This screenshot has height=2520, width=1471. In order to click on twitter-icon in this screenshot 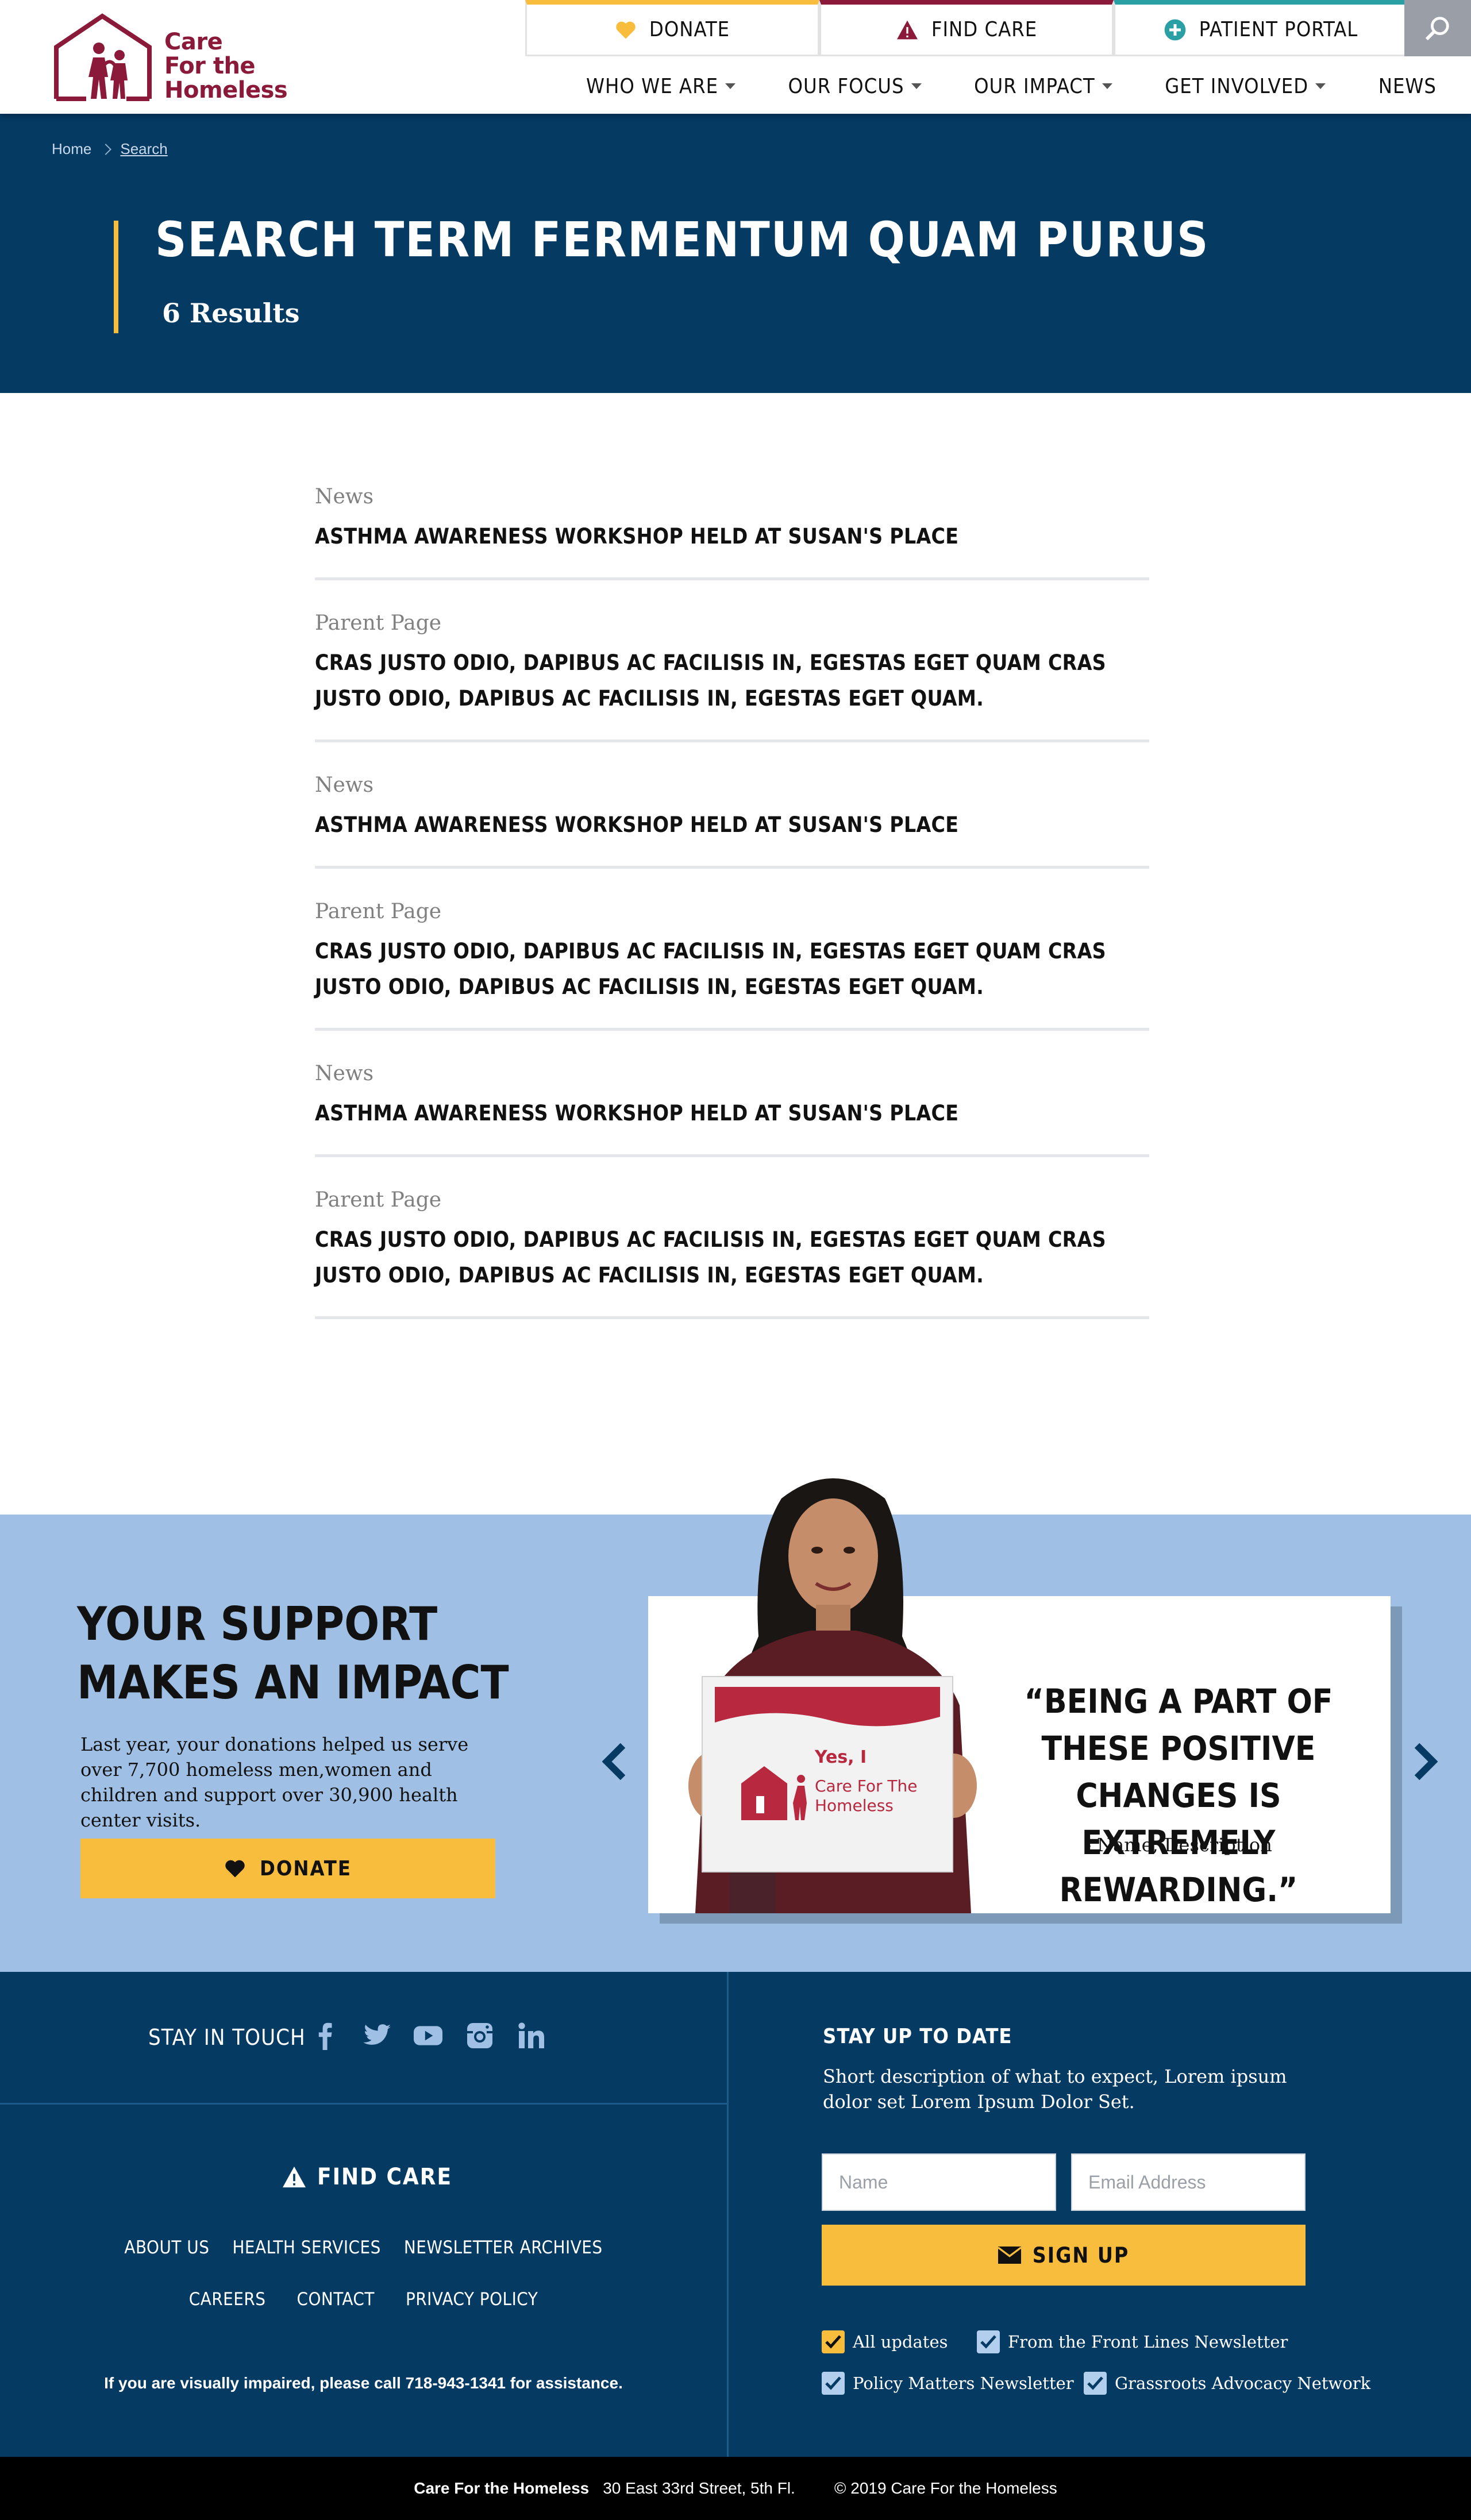, I will do `click(376, 2036)`.